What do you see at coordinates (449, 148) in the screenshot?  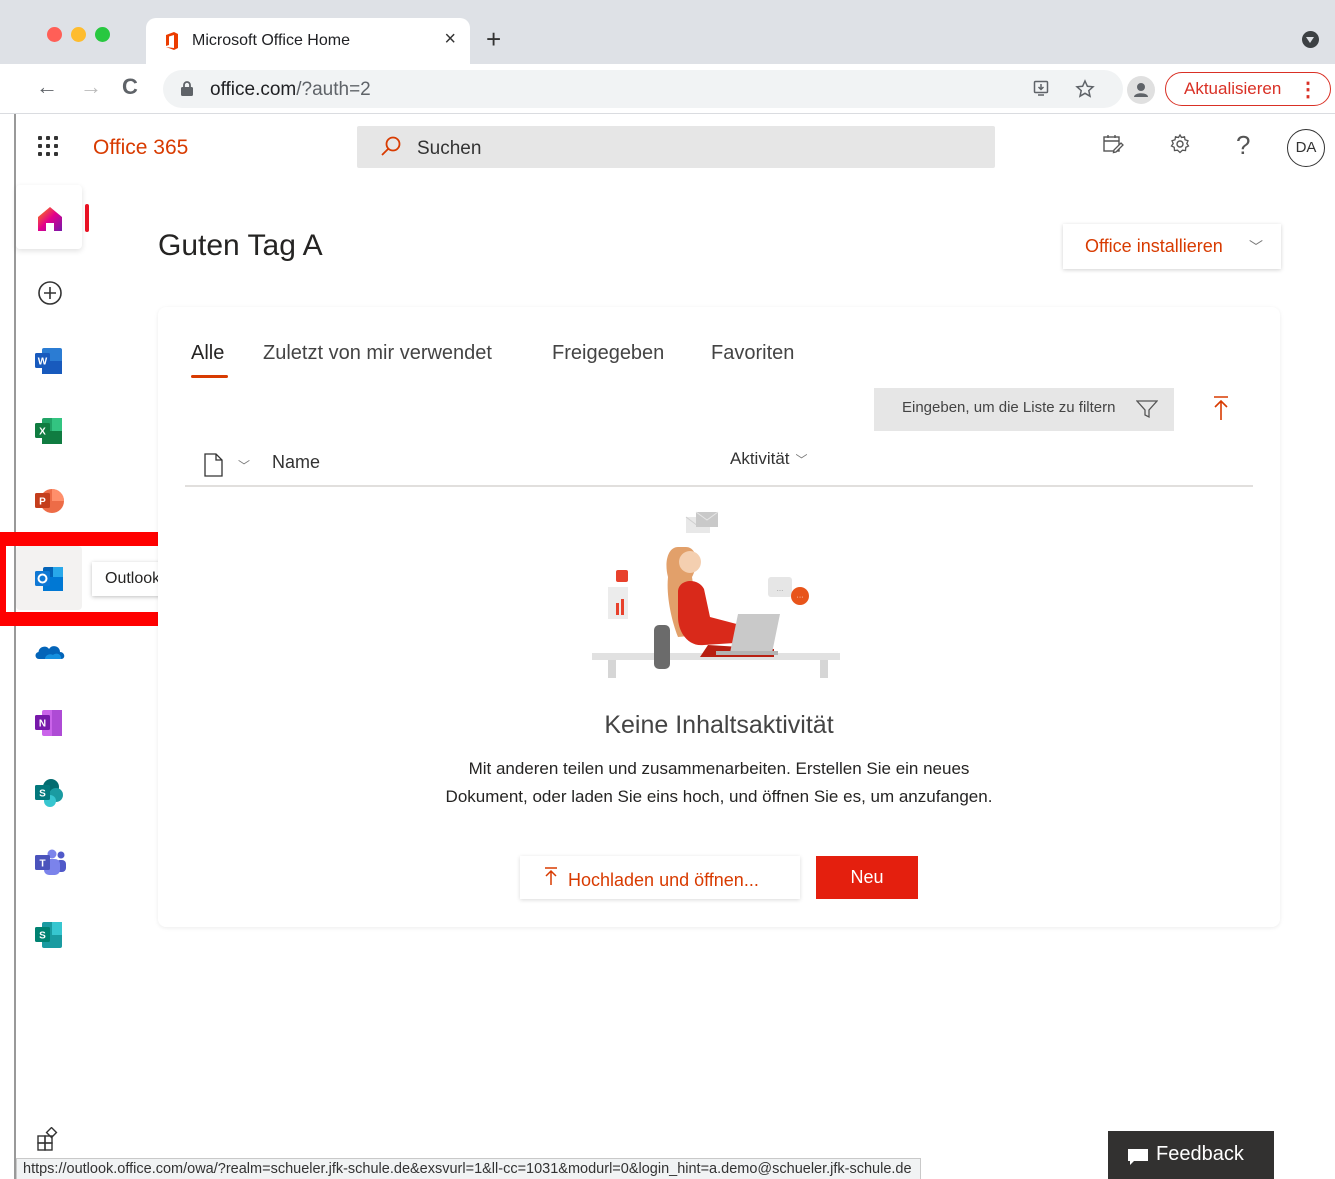 I see `search-placeholder: Suchen` at bounding box center [449, 148].